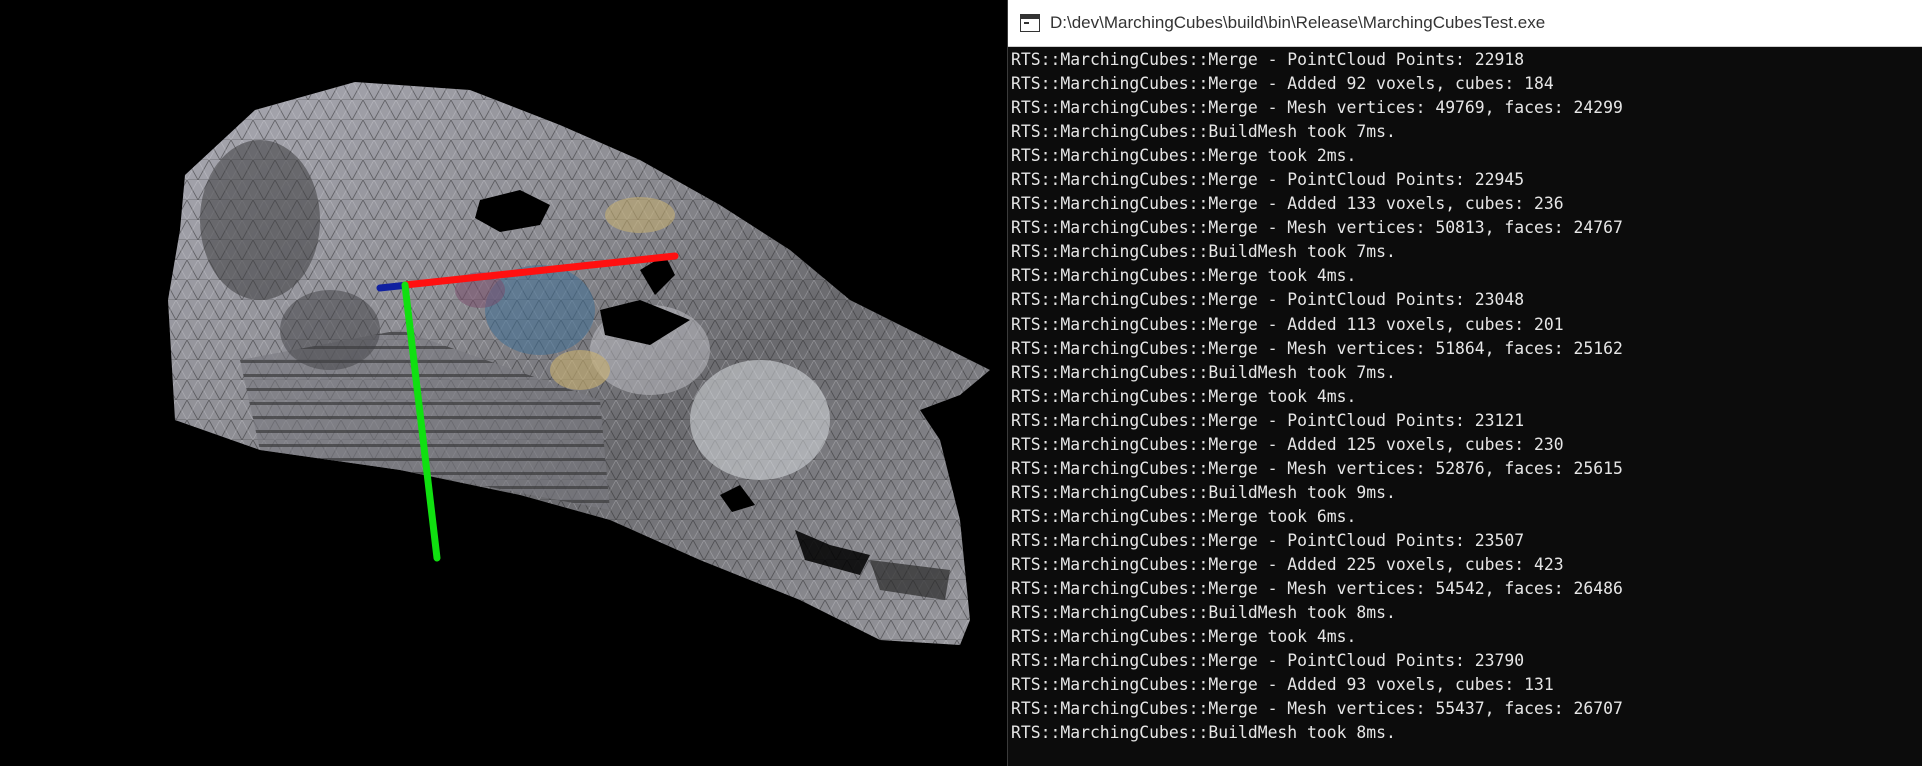 This screenshot has height=766, width=1922. What do you see at coordinates (1030, 23) in the screenshot?
I see `console-app-icon` at bounding box center [1030, 23].